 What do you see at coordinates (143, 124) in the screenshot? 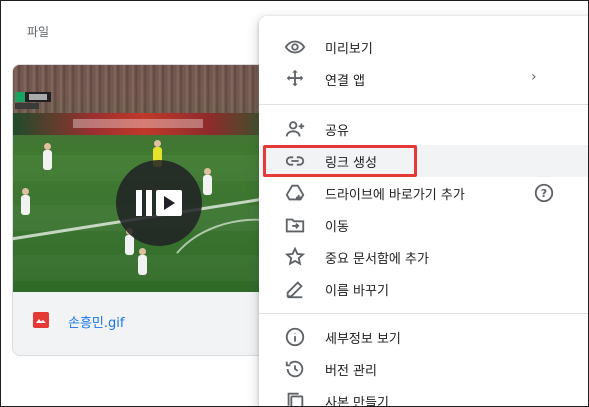
I see `advertising-board` at bounding box center [143, 124].